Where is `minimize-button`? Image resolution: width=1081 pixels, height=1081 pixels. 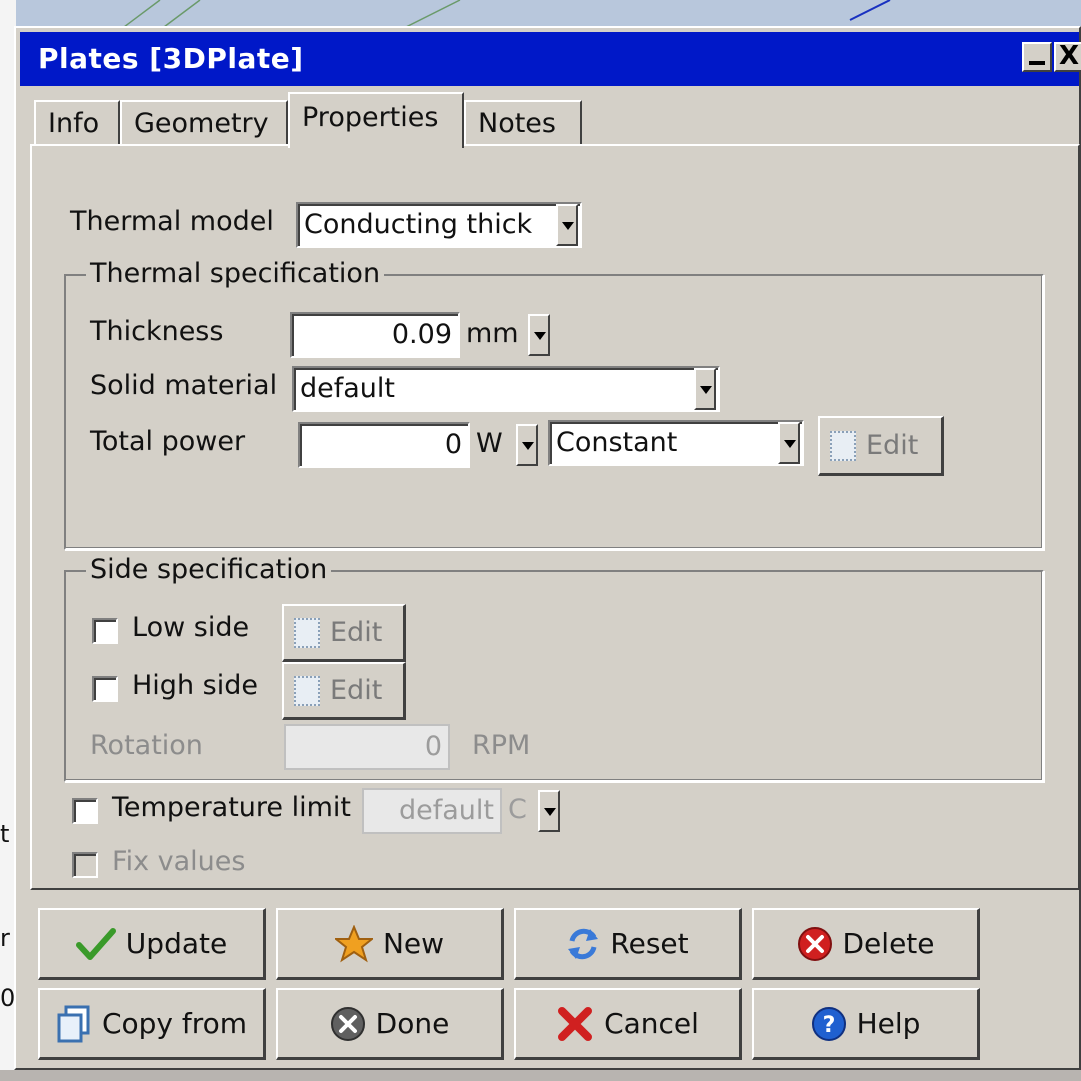 minimize-button is located at coordinates (1037, 57).